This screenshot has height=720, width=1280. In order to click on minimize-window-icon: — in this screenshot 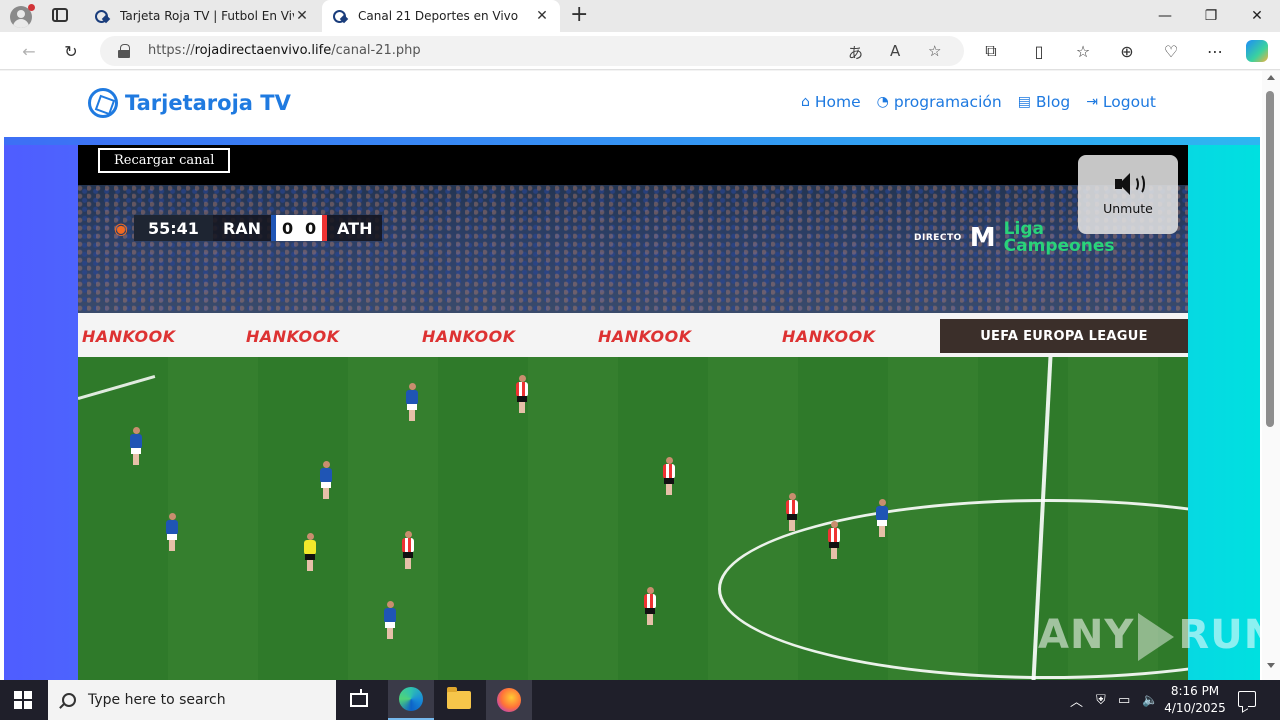, I will do `click(1165, 16)`.